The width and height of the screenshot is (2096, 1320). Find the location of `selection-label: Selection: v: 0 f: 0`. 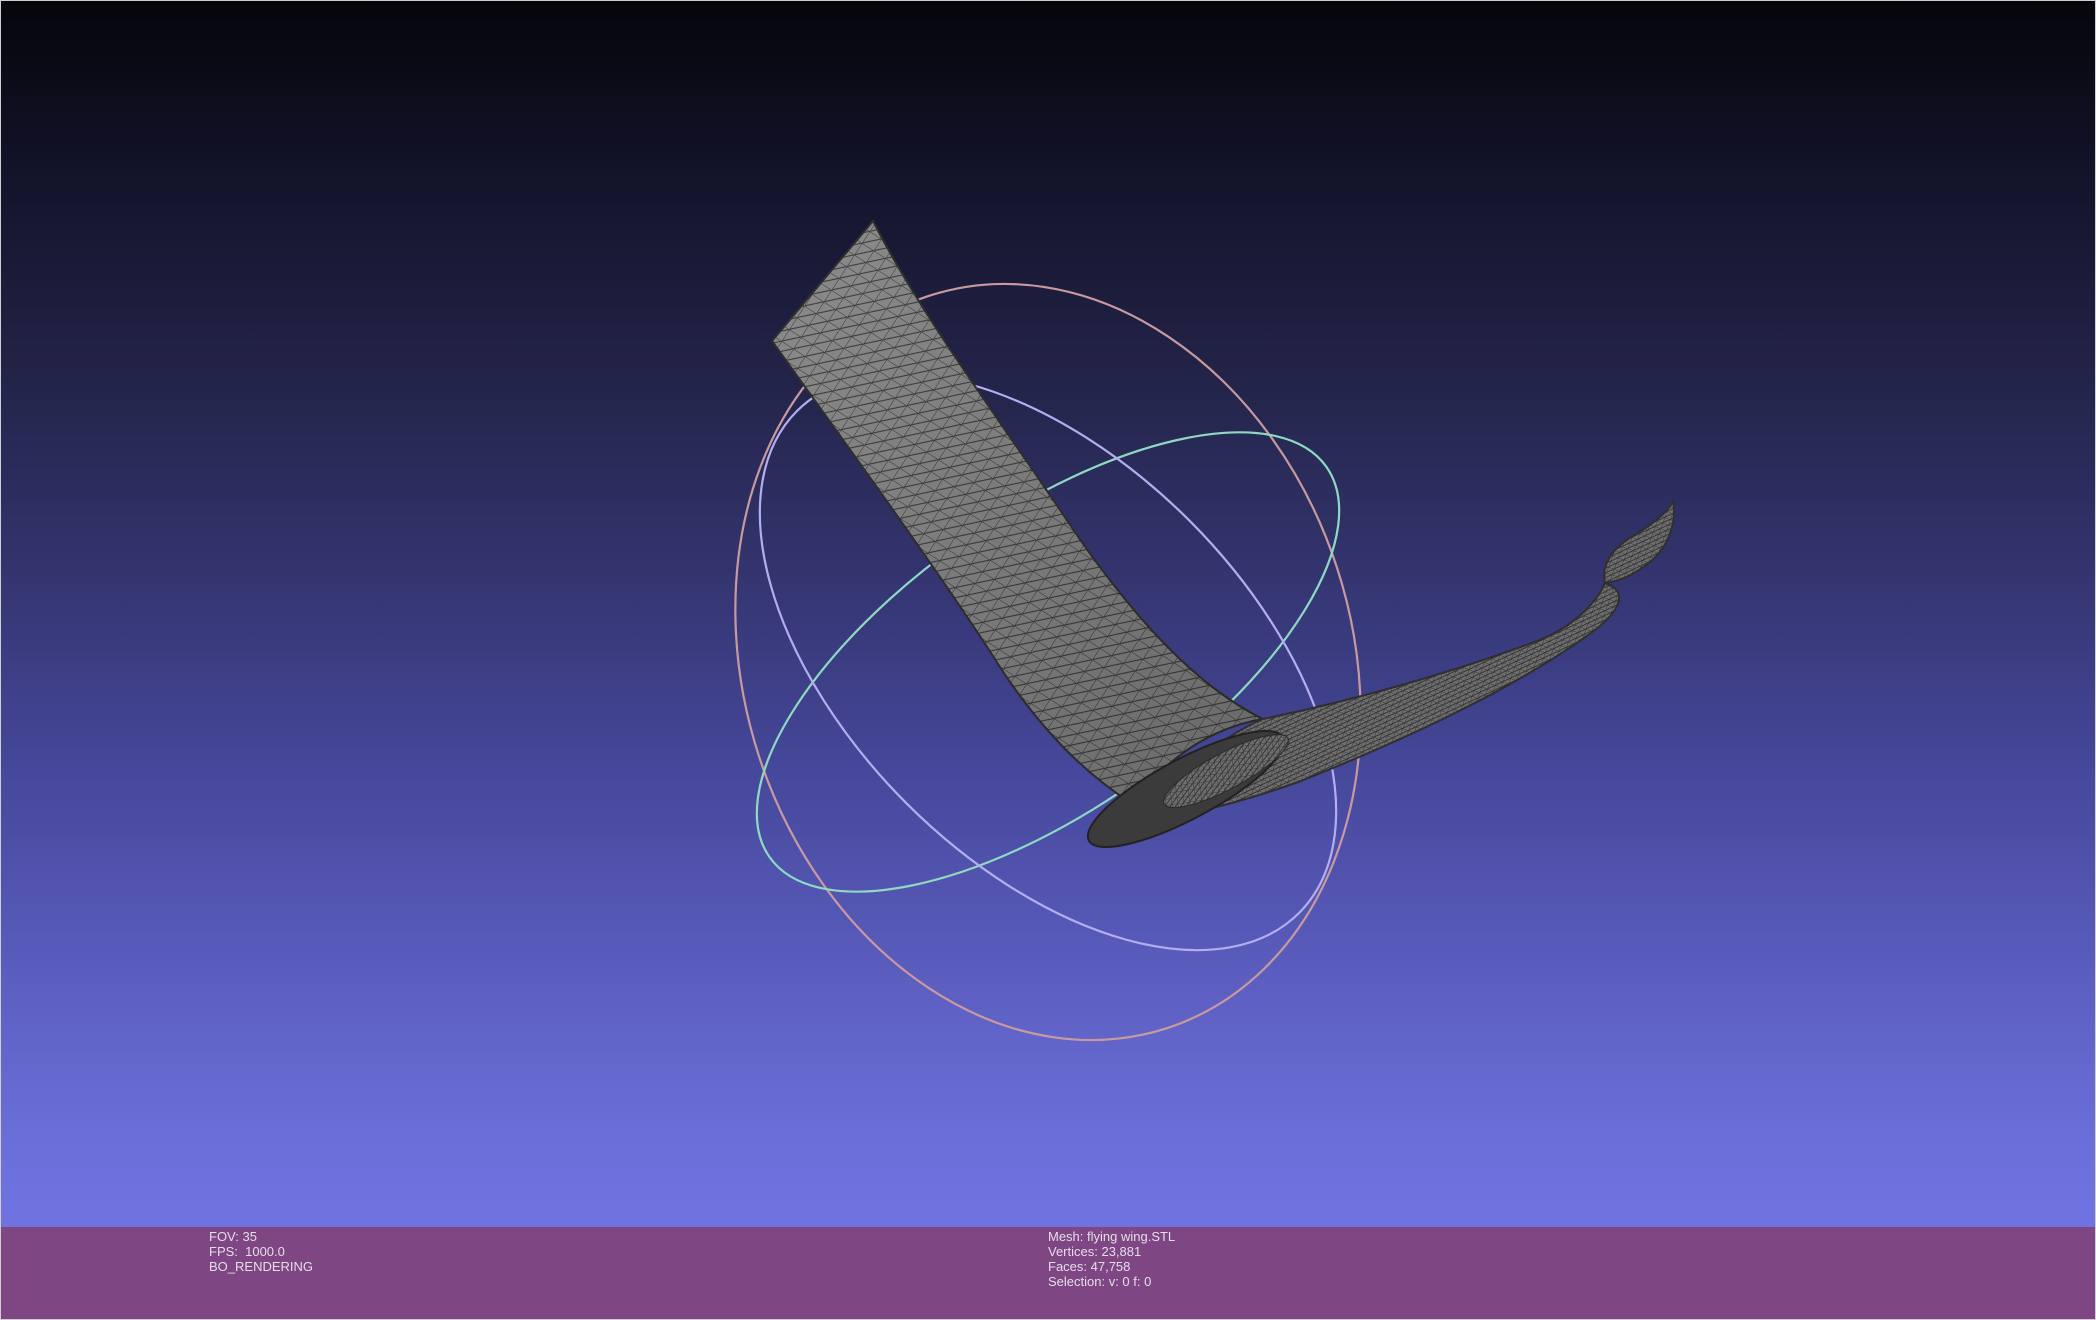

selection-label: Selection: v: 0 f: 0 is located at coordinates (1100, 1281).